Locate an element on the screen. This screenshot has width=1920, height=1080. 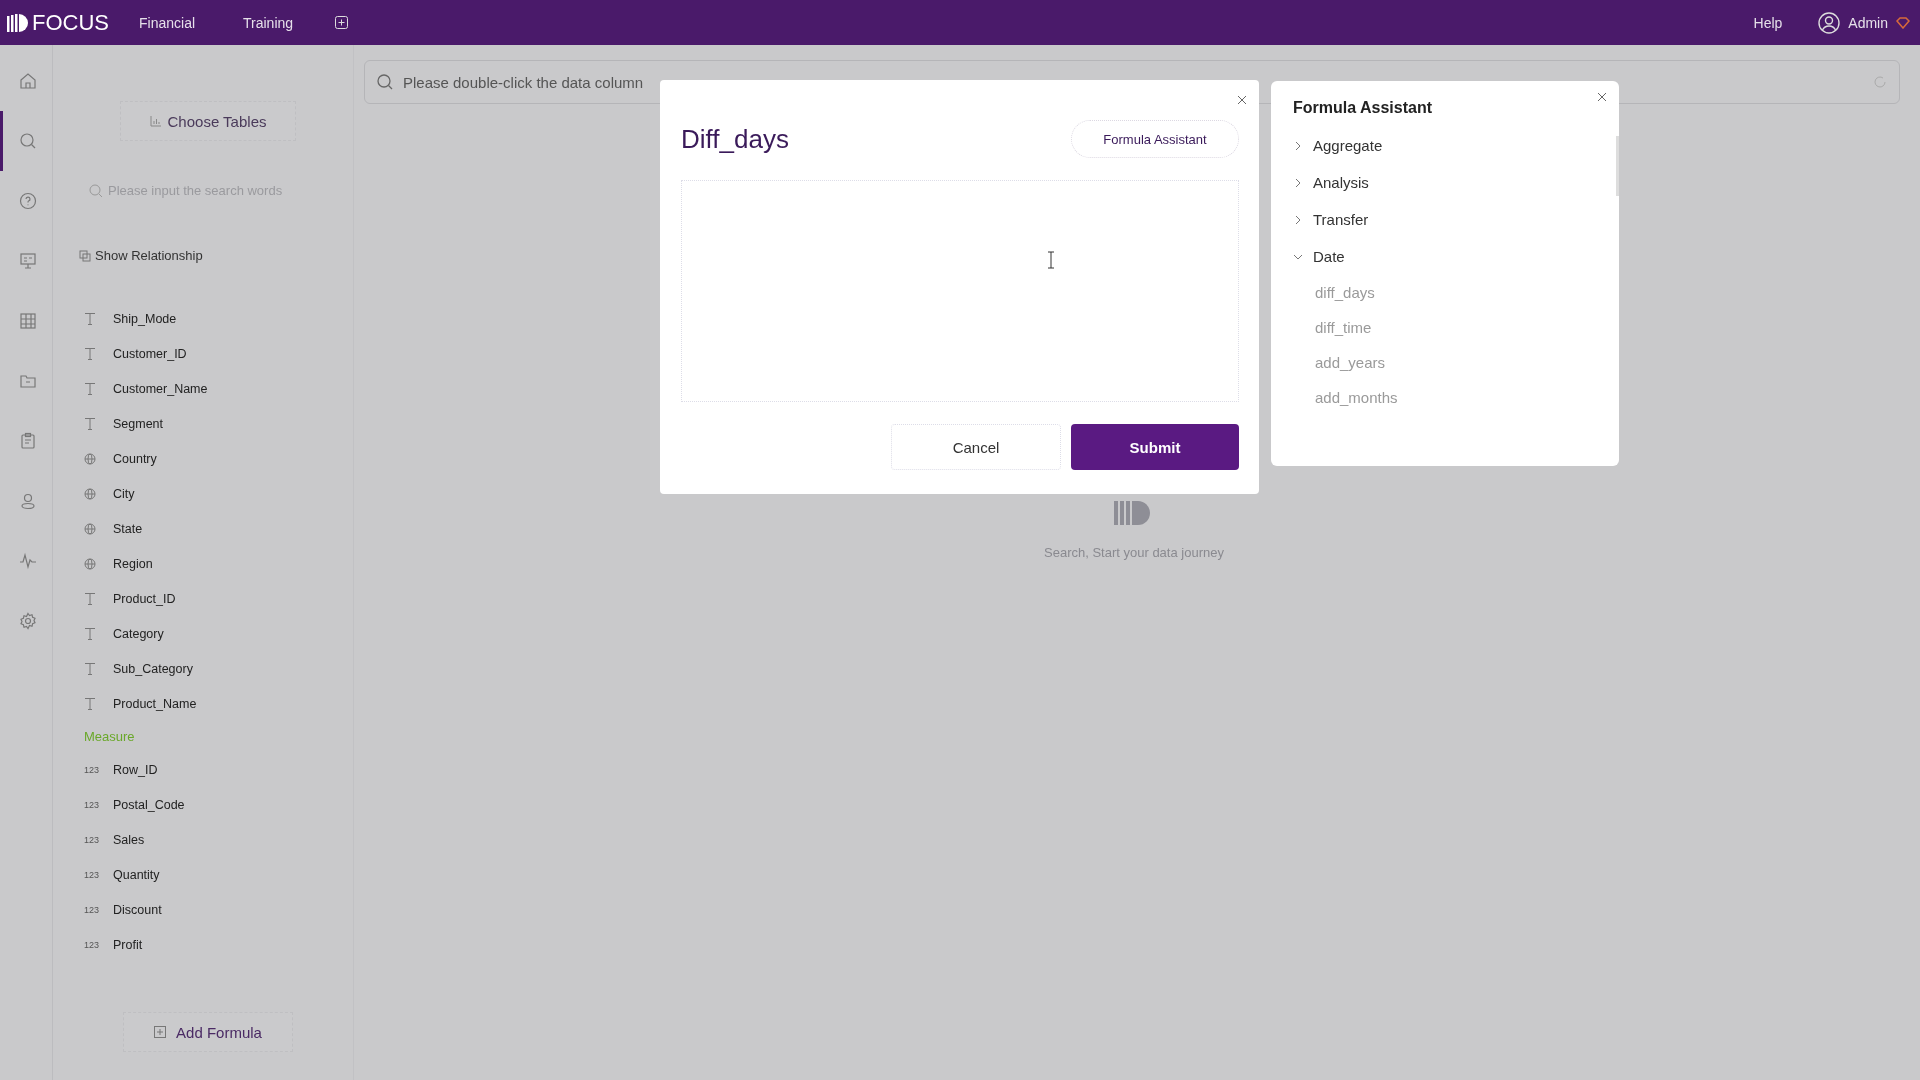
field-item: 123 Postal_Code is located at coordinates (208, 804).